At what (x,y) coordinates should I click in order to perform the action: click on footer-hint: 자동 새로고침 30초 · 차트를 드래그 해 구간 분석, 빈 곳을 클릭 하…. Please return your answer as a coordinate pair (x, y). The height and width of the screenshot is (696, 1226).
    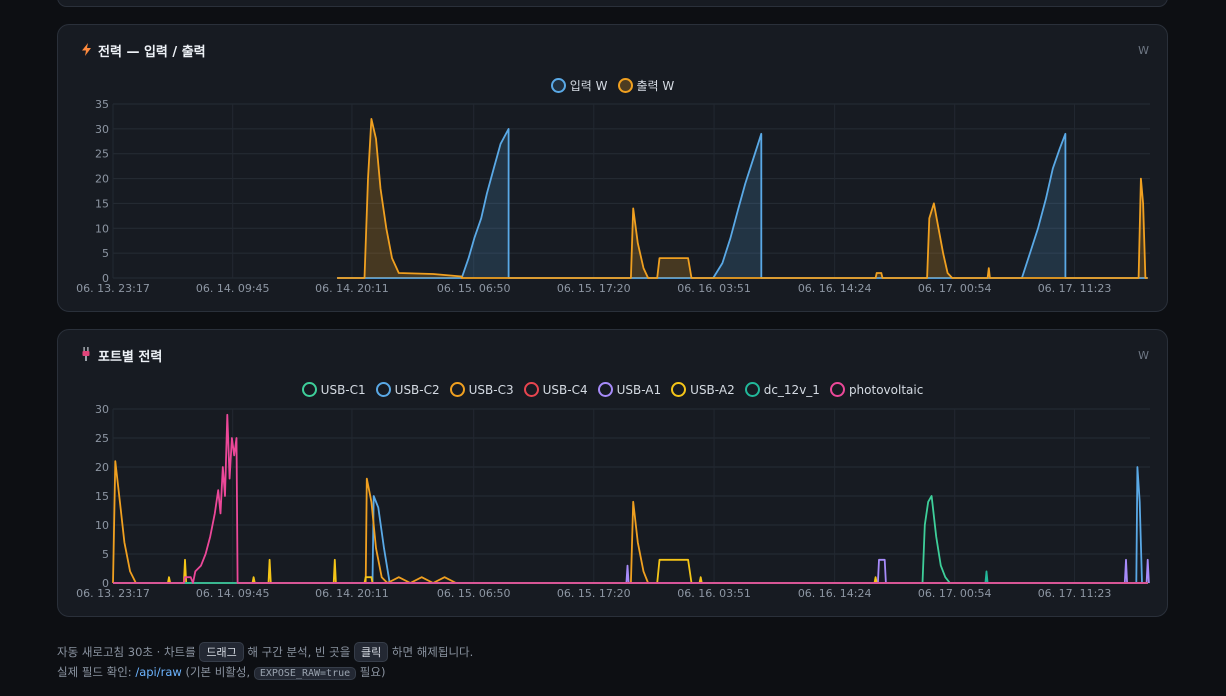
    Looking at the image, I should click on (265, 652).